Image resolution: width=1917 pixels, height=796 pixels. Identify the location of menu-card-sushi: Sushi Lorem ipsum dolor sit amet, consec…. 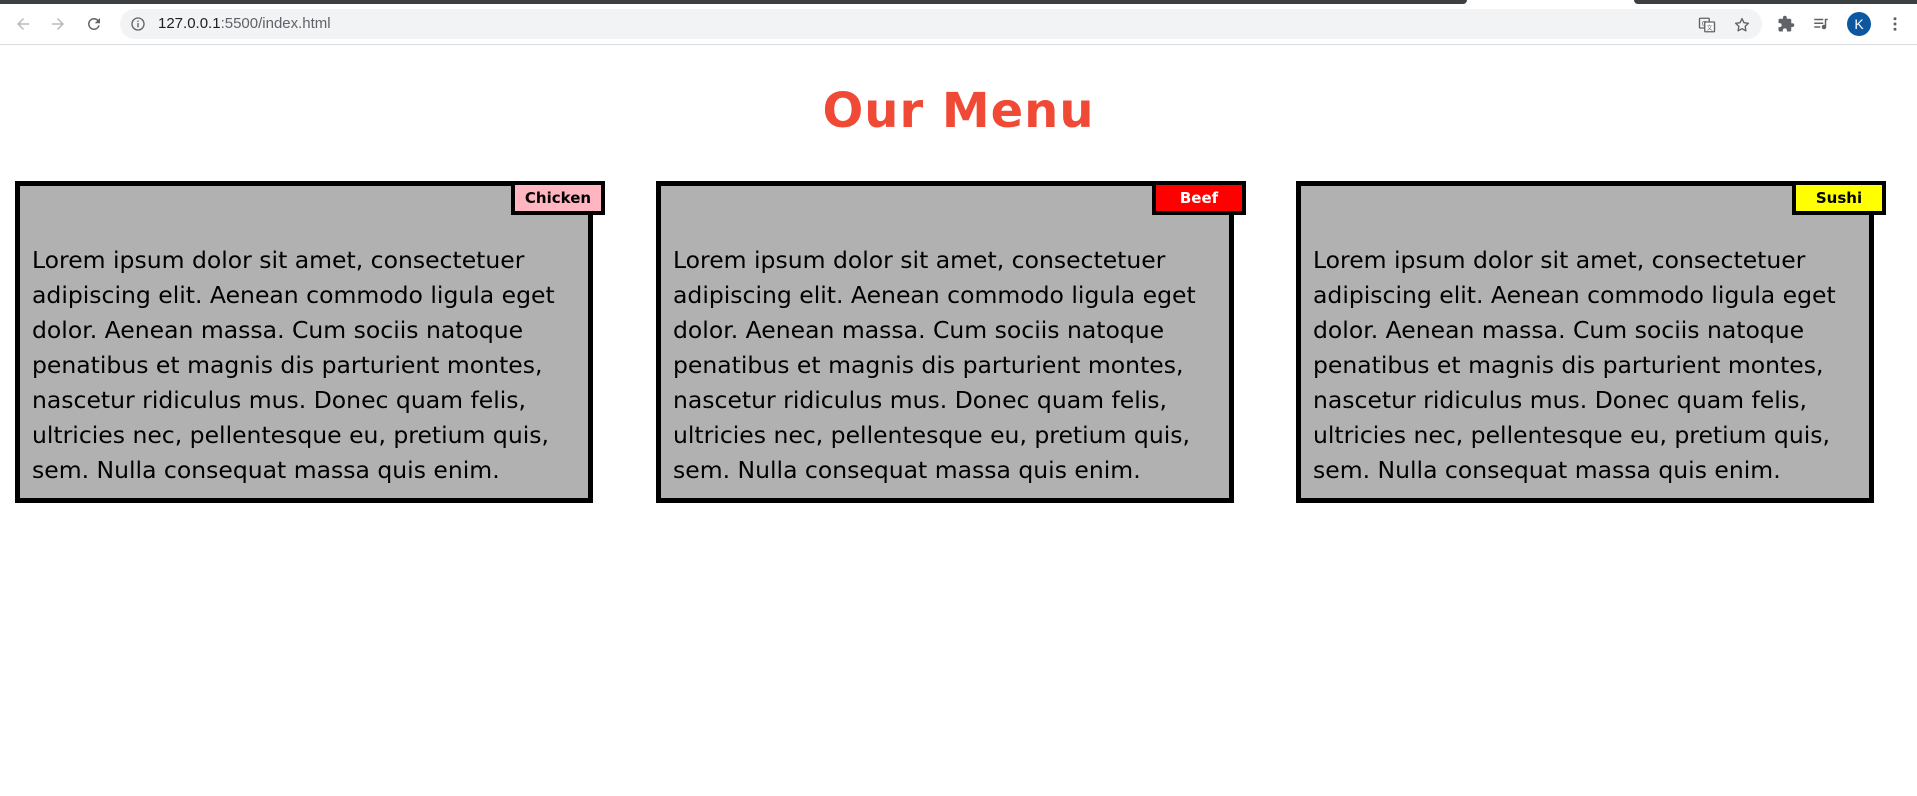
(1591, 342).